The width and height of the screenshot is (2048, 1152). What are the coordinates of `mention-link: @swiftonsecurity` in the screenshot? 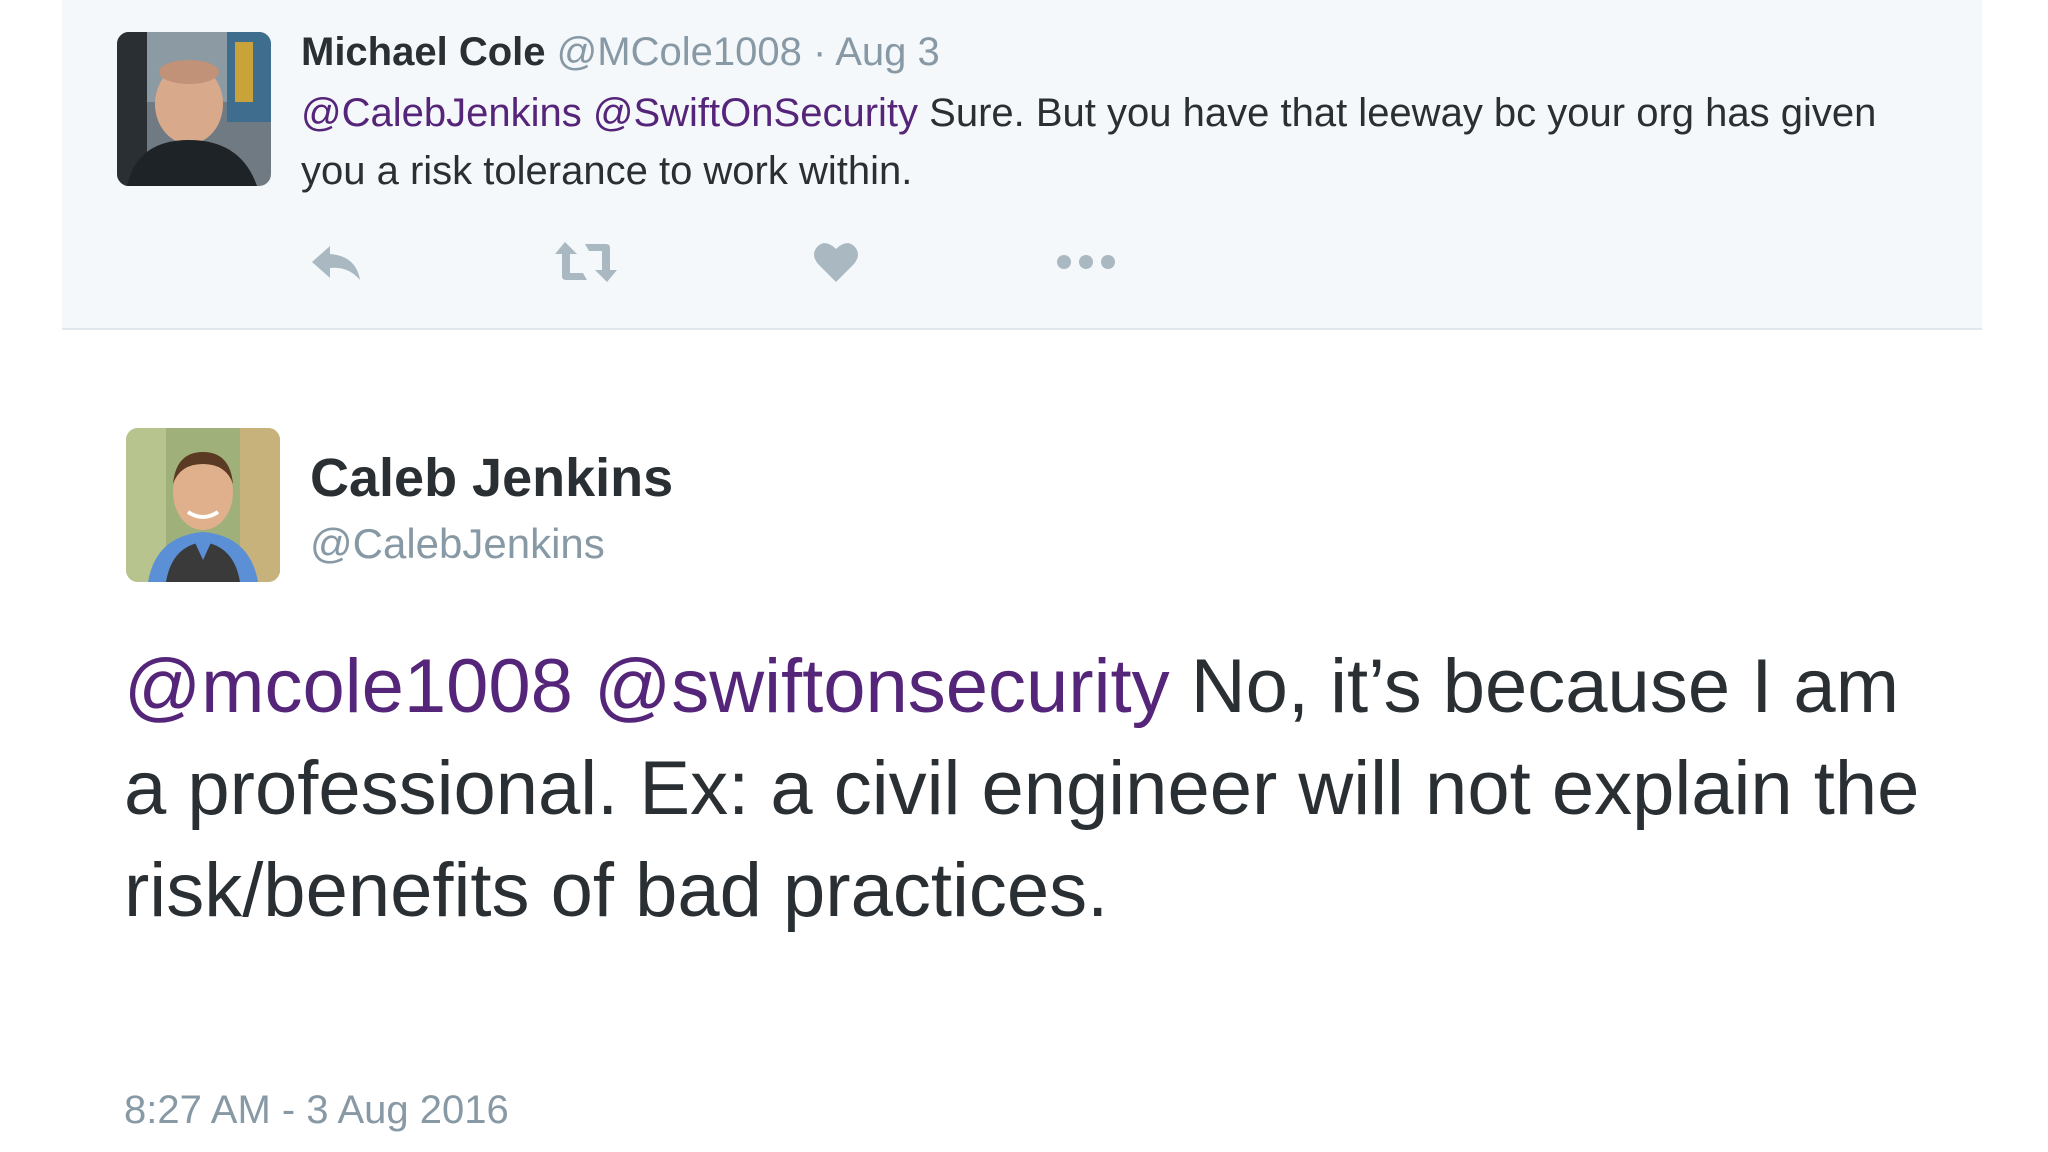 It's located at (882, 686).